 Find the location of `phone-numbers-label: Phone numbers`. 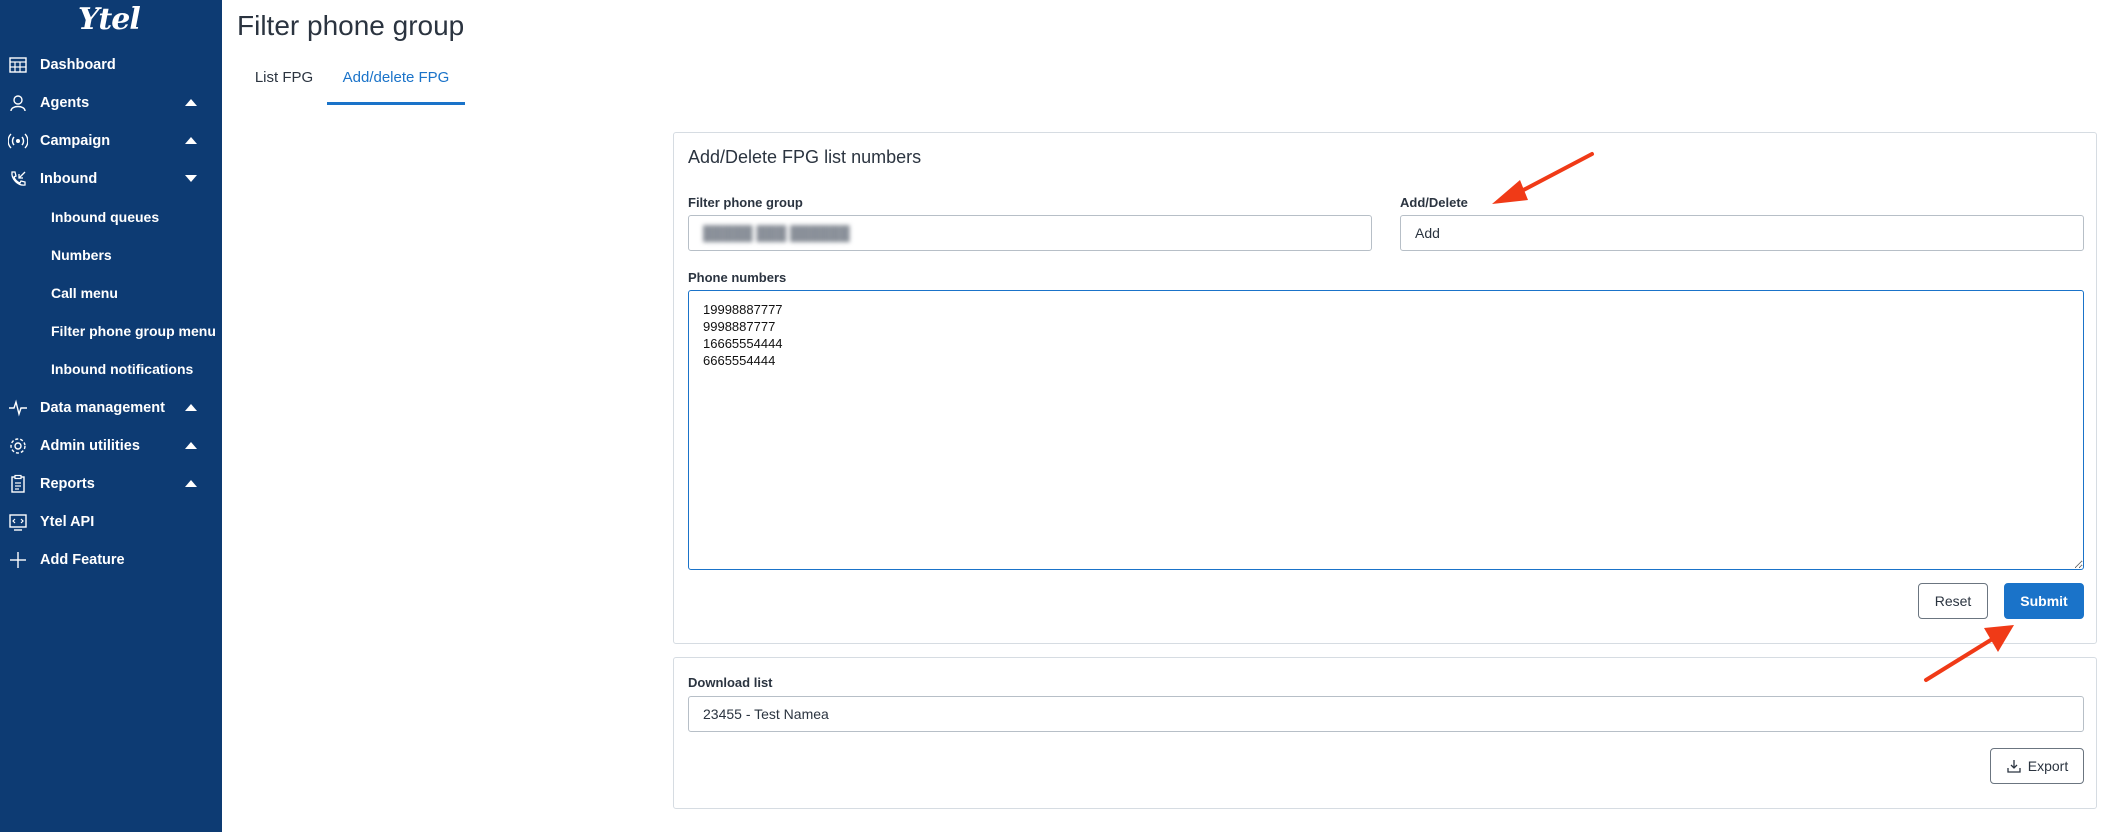

phone-numbers-label: Phone numbers is located at coordinates (737, 277).